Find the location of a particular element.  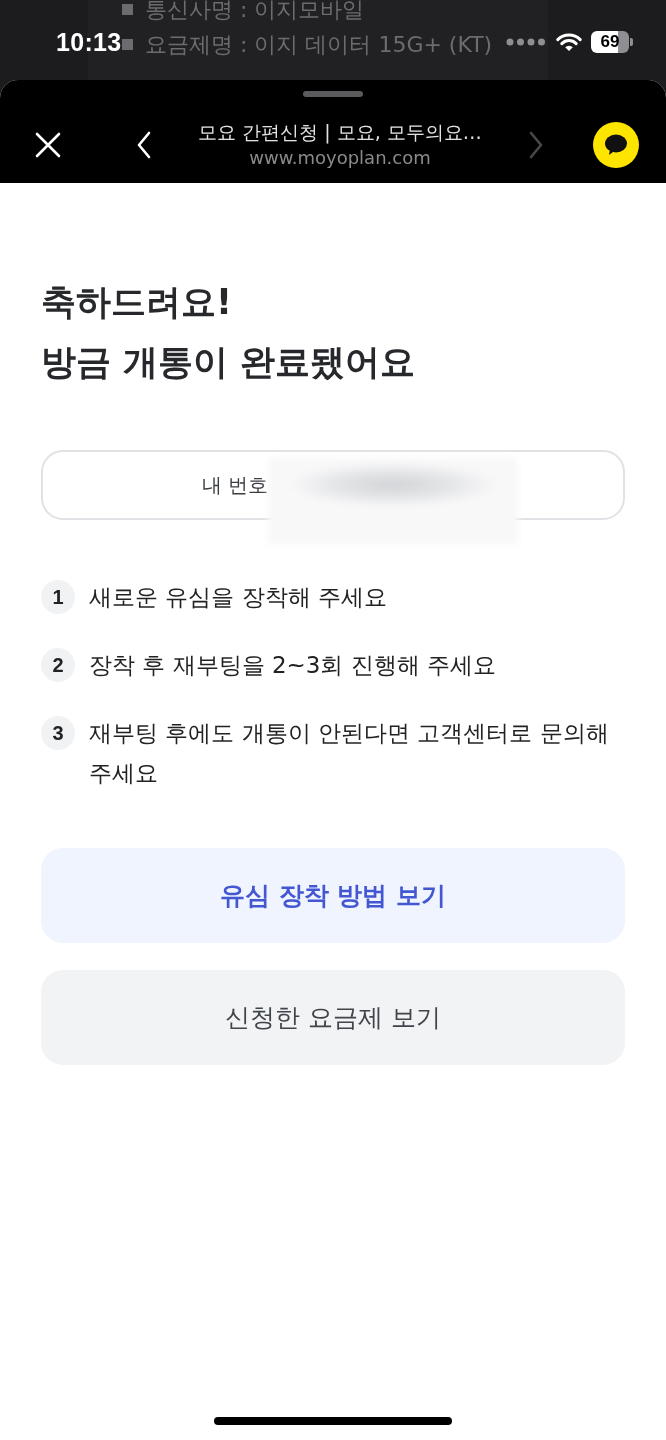

view-plan-button: 신청한 요금제 보기 is located at coordinates (333, 1017).